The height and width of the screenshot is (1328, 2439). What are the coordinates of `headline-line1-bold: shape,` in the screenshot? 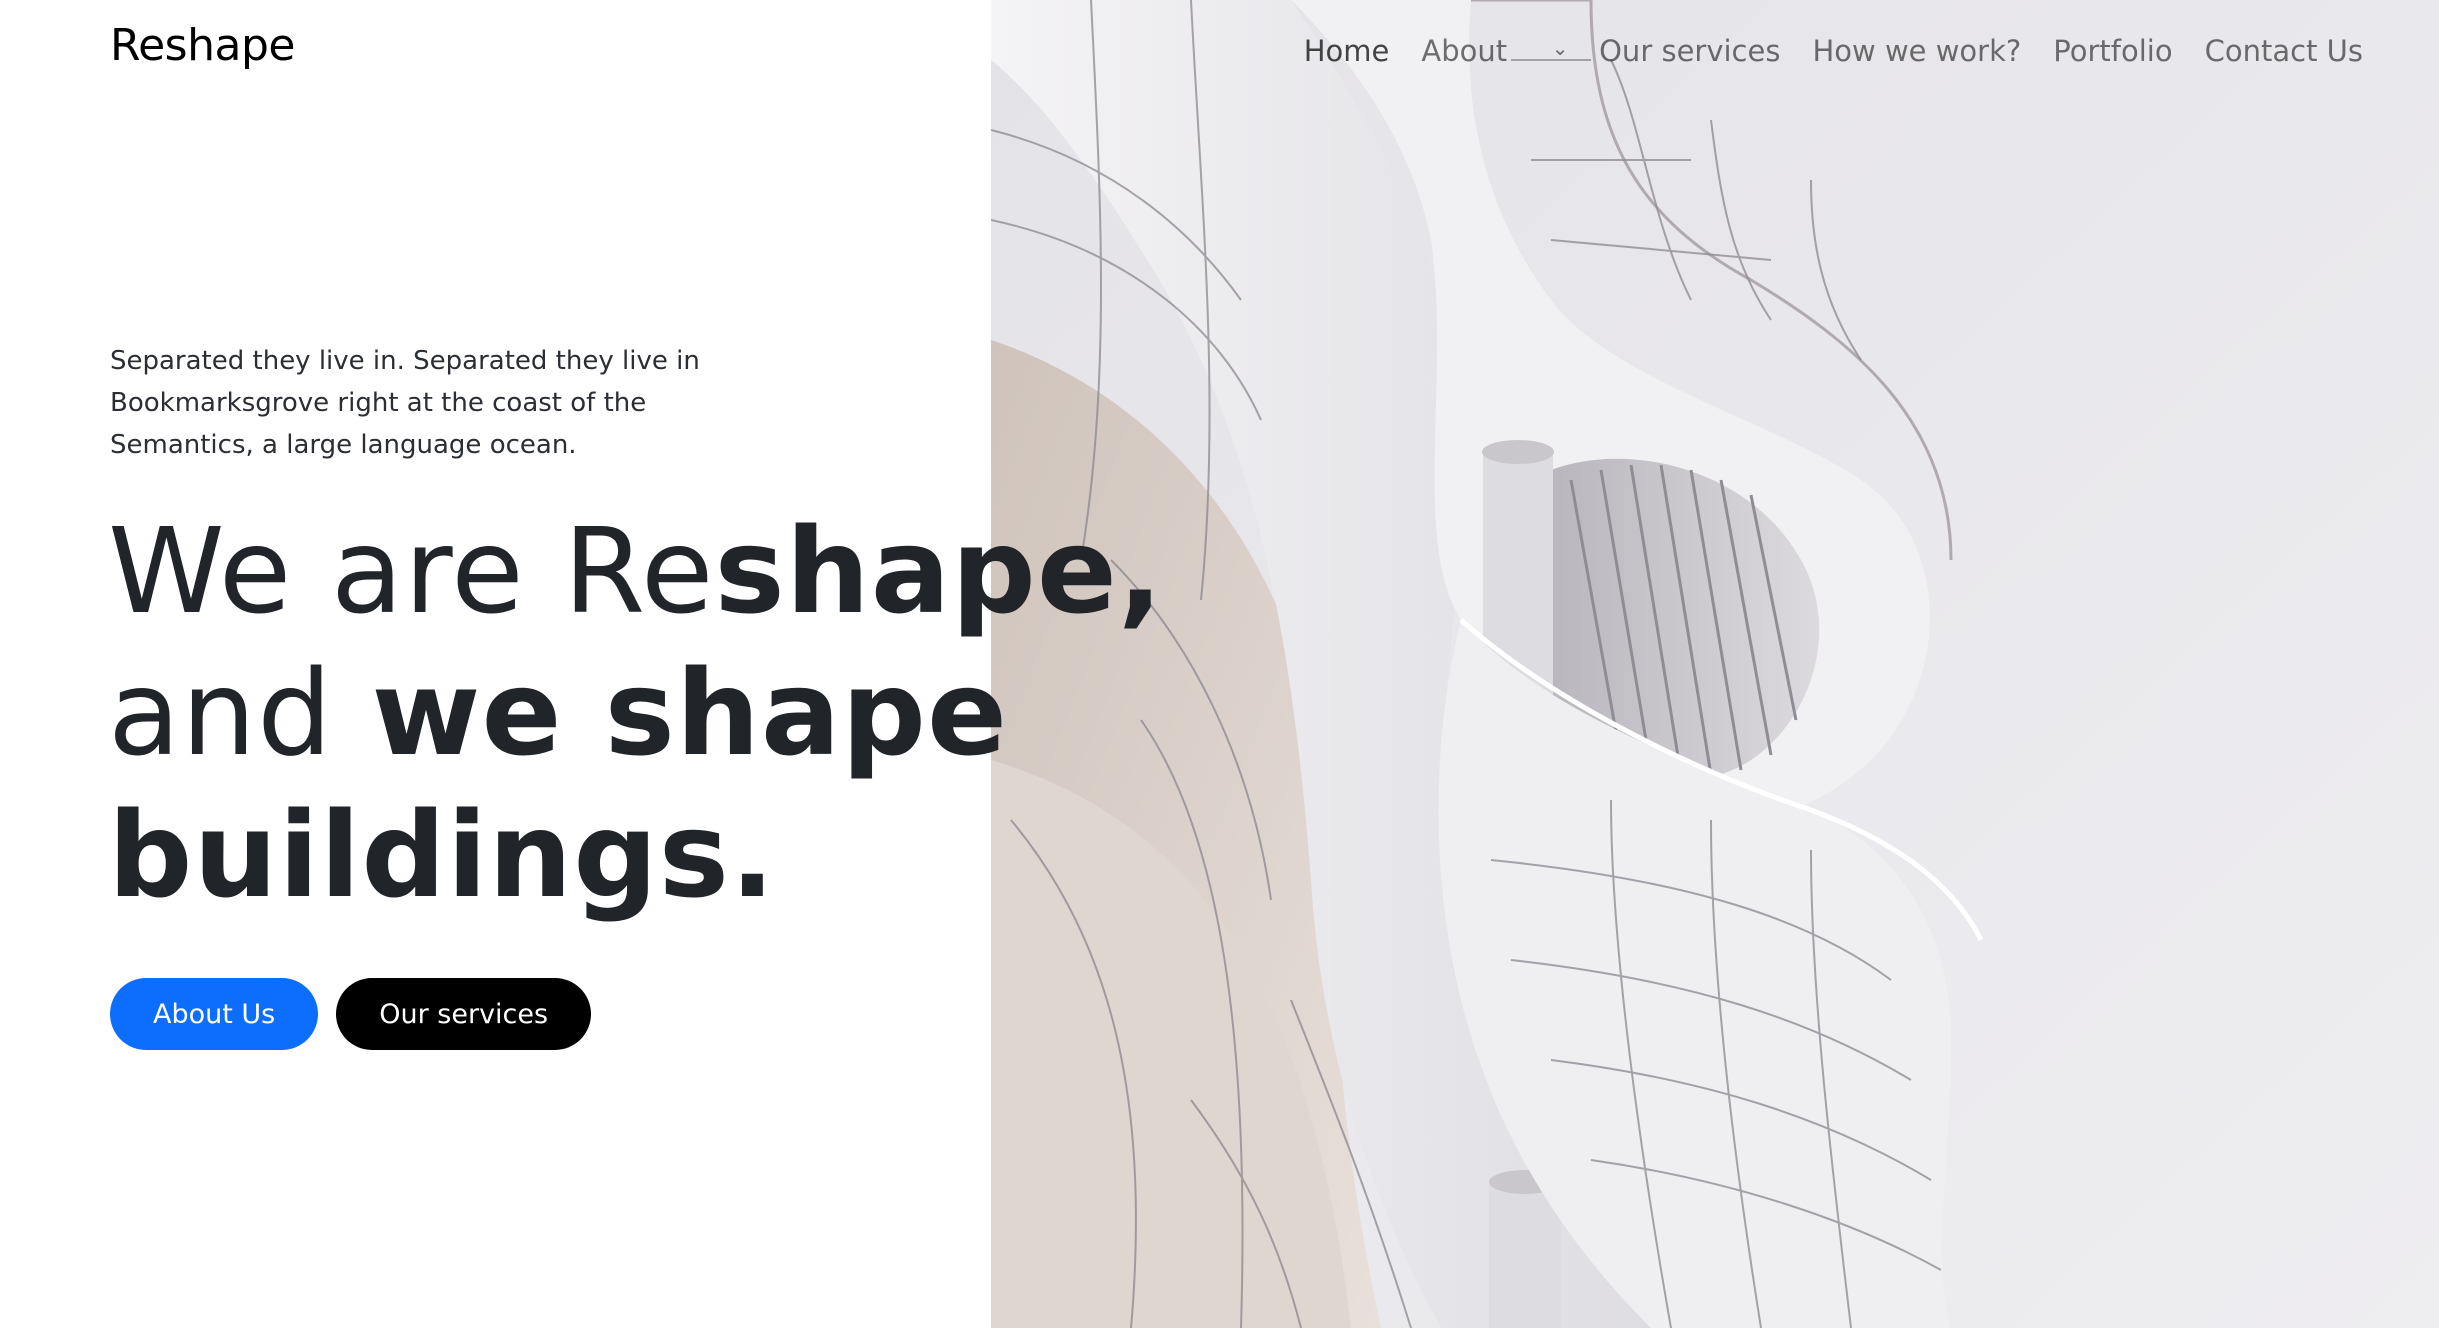 It's located at (939, 571).